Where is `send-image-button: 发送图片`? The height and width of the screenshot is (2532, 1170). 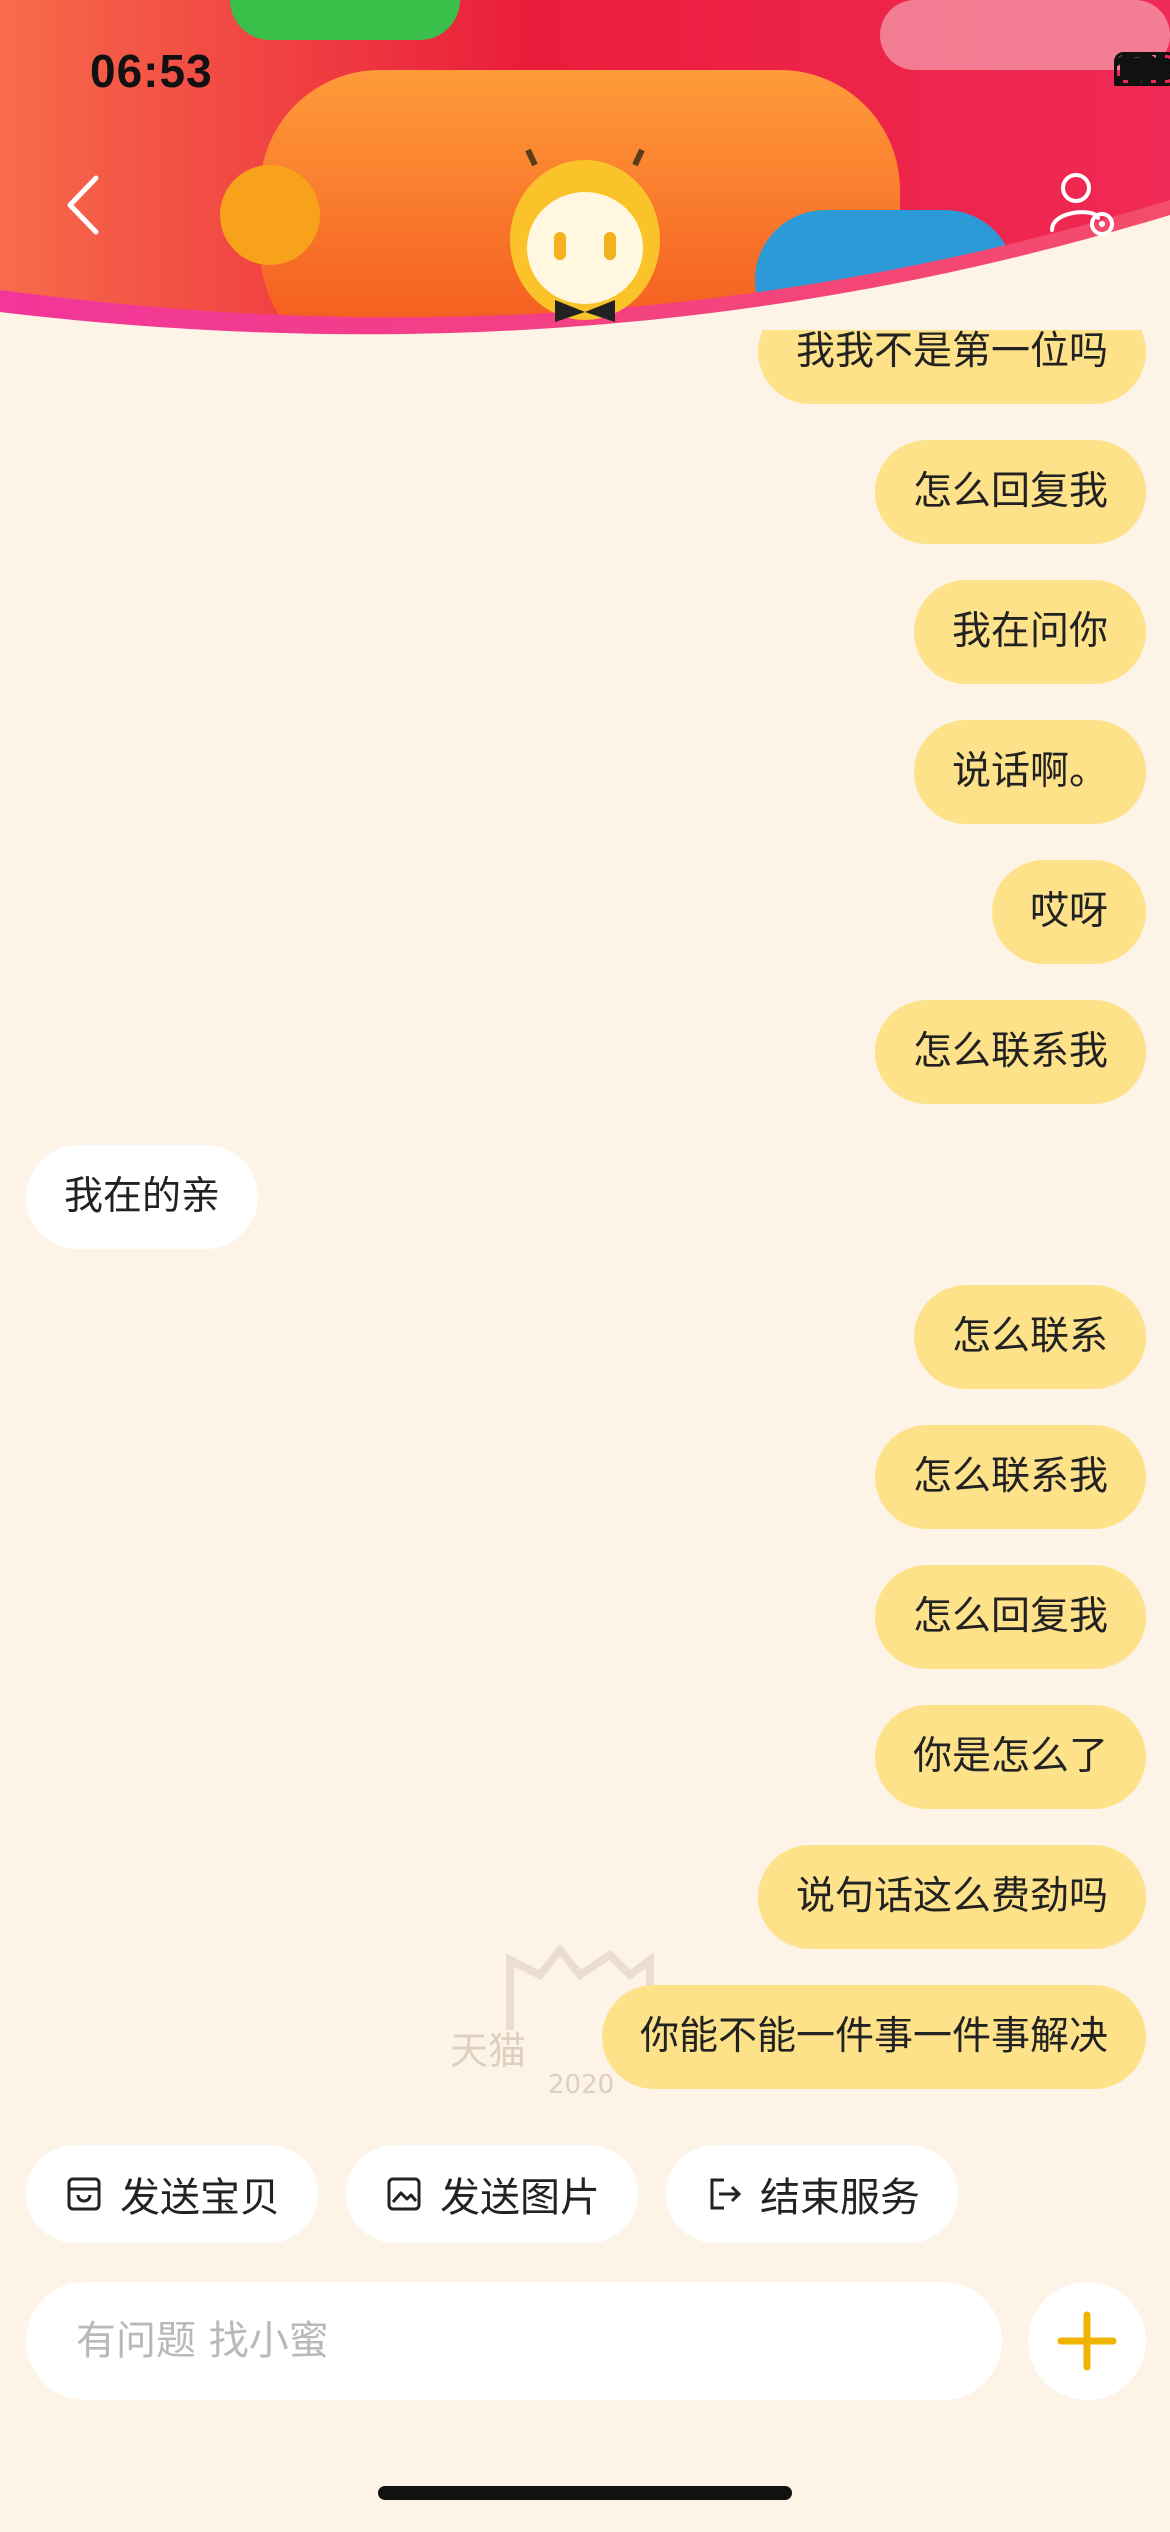 send-image-button: 发送图片 is located at coordinates (492, 2194).